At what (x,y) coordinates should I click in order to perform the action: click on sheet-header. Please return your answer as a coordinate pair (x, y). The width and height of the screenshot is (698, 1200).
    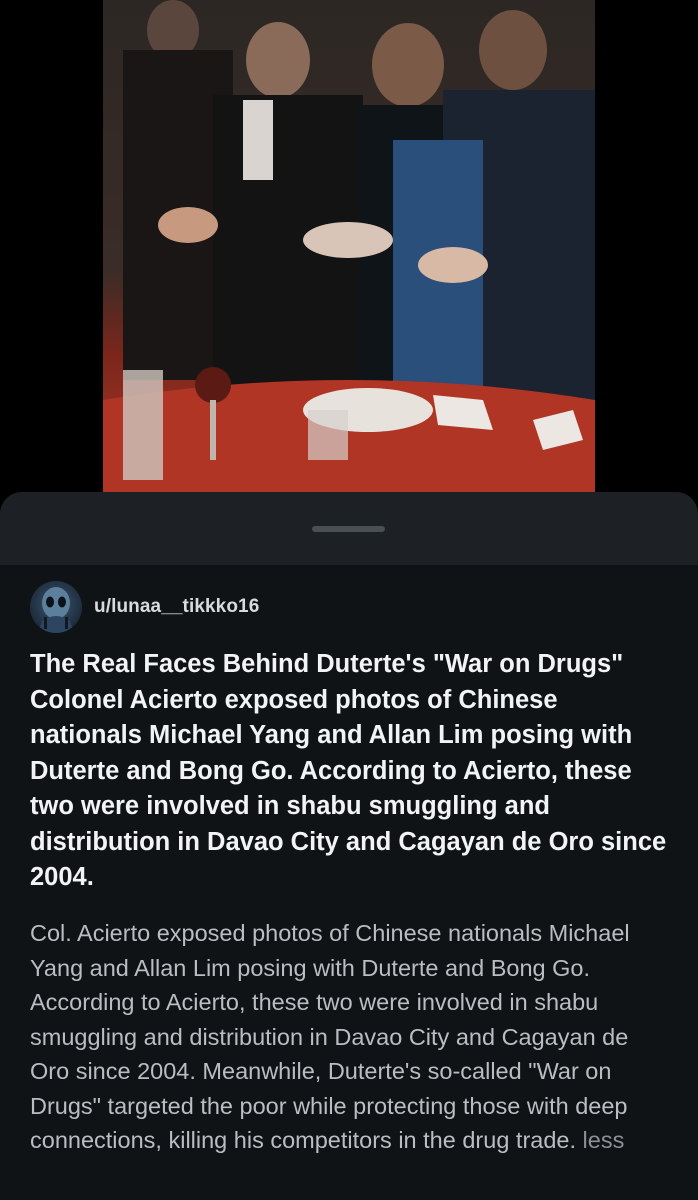
    Looking at the image, I should click on (349, 528).